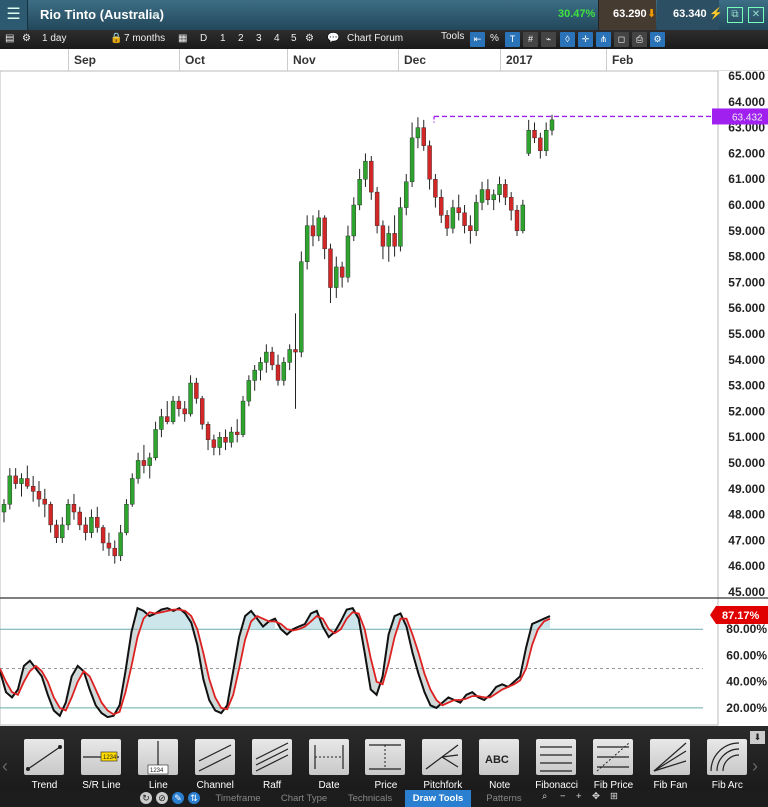 This screenshot has height=807, width=768. What do you see at coordinates (746, 629) in the screenshot?
I see `stoch-axis-label: 80.00%` at bounding box center [746, 629].